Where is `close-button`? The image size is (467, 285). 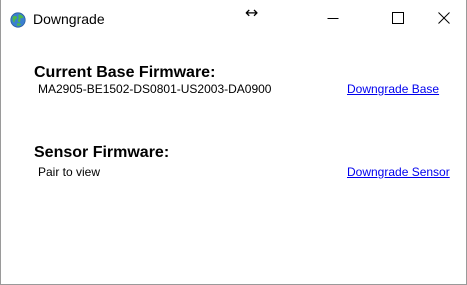 close-button is located at coordinates (444, 20).